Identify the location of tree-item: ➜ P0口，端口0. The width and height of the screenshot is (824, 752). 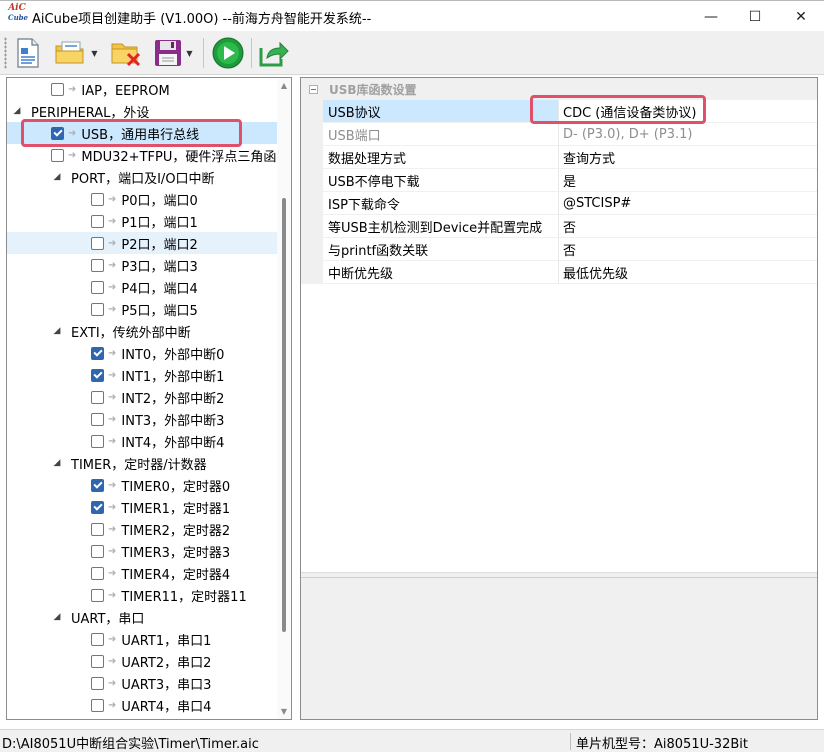
(142, 199).